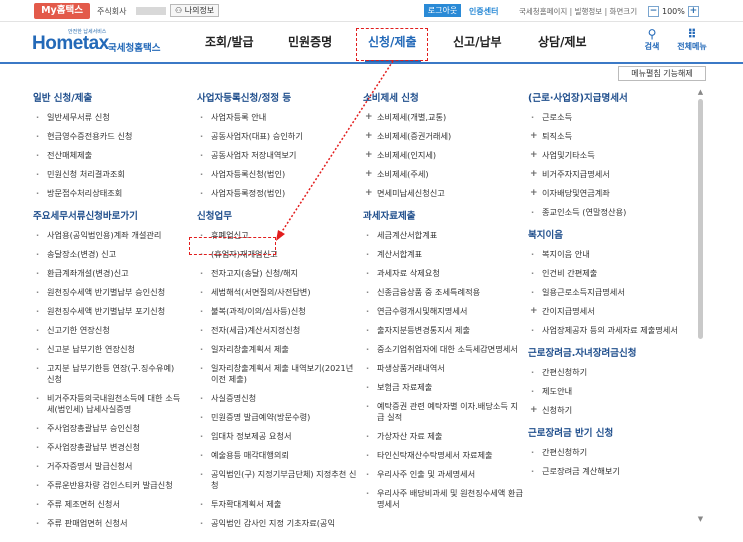 Image resolution: width=743 pixels, height=542 pixels. Describe the element at coordinates (108, 235) in the screenshot. I see `menu-item: 사업용(공익법인용)계좌 개설관리` at that location.